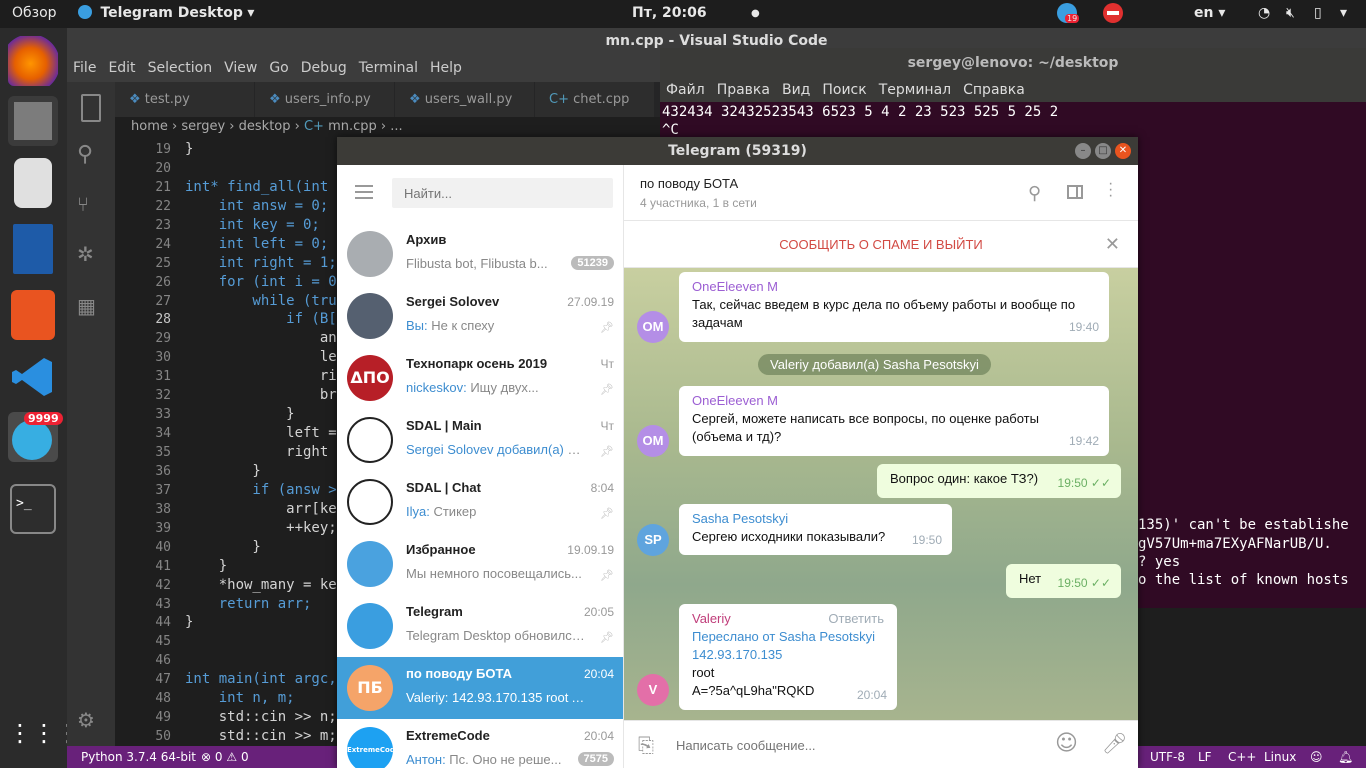 The height and width of the screenshot is (768, 1366). Describe the element at coordinates (1075, 192) in the screenshot. I see `sidebar-toggle-icon` at that location.